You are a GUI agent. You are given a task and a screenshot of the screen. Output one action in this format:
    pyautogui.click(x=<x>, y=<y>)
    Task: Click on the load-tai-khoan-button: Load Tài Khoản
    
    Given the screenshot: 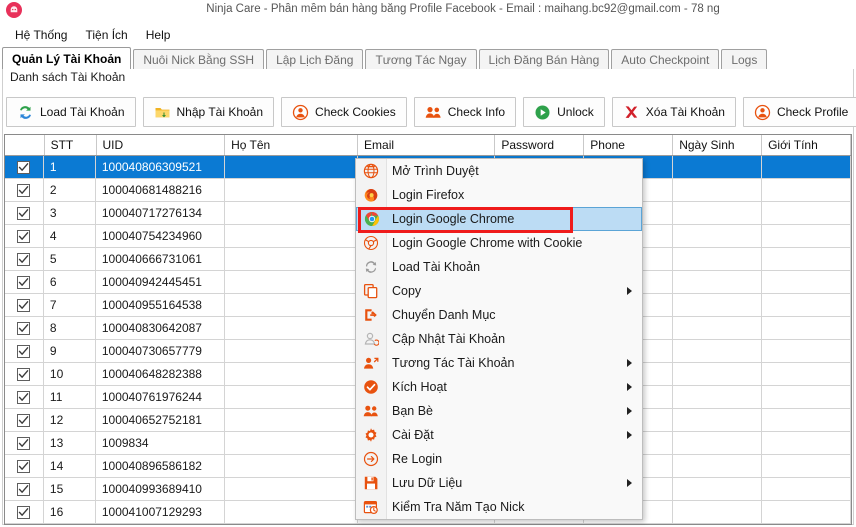 What is the action you would take?
    pyautogui.click(x=71, y=112)
    